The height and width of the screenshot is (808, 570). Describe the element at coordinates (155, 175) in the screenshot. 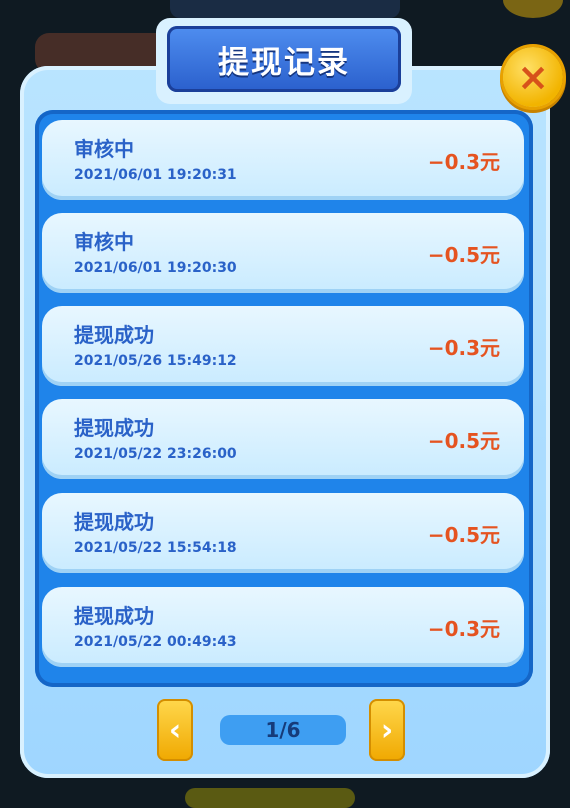

I see `record-time: 2021/06/01 19:20:31` at that location.